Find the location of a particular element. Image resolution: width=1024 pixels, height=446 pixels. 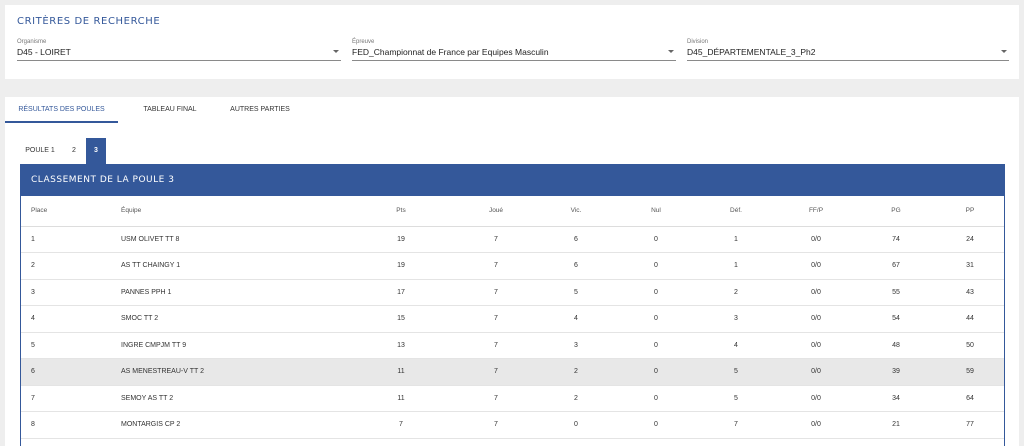

cell-pp: 43 is located at coordinates (970, 292).